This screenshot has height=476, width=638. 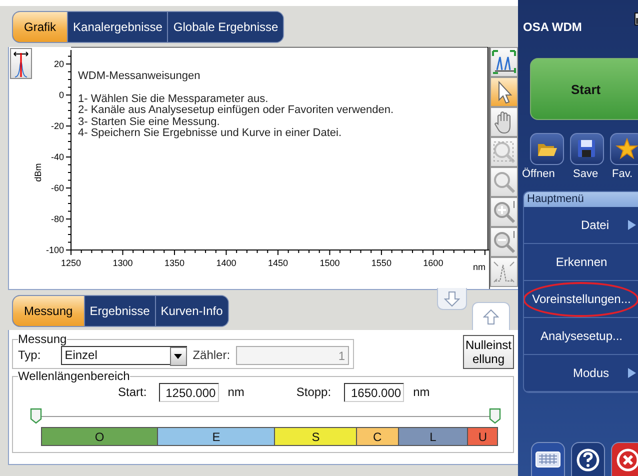 I want to click on stop-field: 1650.000, so click(x=374, y=392).